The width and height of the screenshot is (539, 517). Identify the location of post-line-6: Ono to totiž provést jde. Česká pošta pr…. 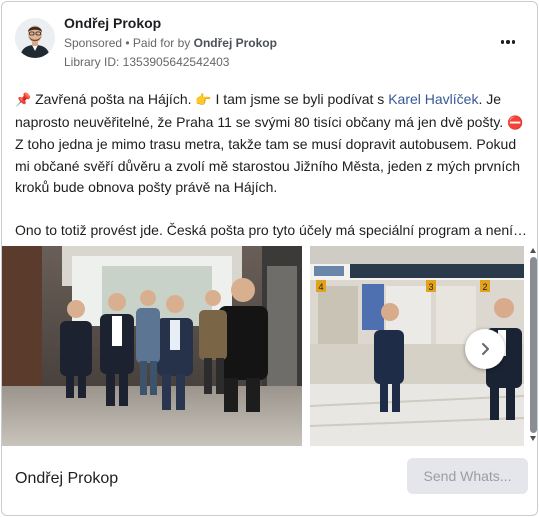
(272, 231).